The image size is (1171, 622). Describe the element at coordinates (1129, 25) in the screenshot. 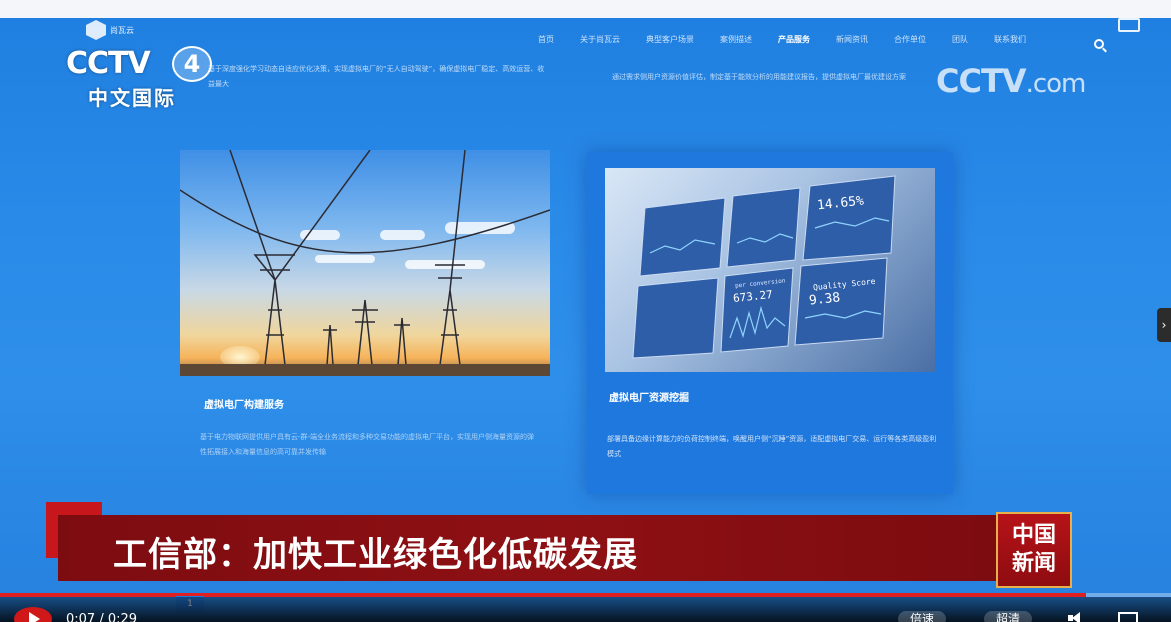

I see `screen-corner-icon` at that location.